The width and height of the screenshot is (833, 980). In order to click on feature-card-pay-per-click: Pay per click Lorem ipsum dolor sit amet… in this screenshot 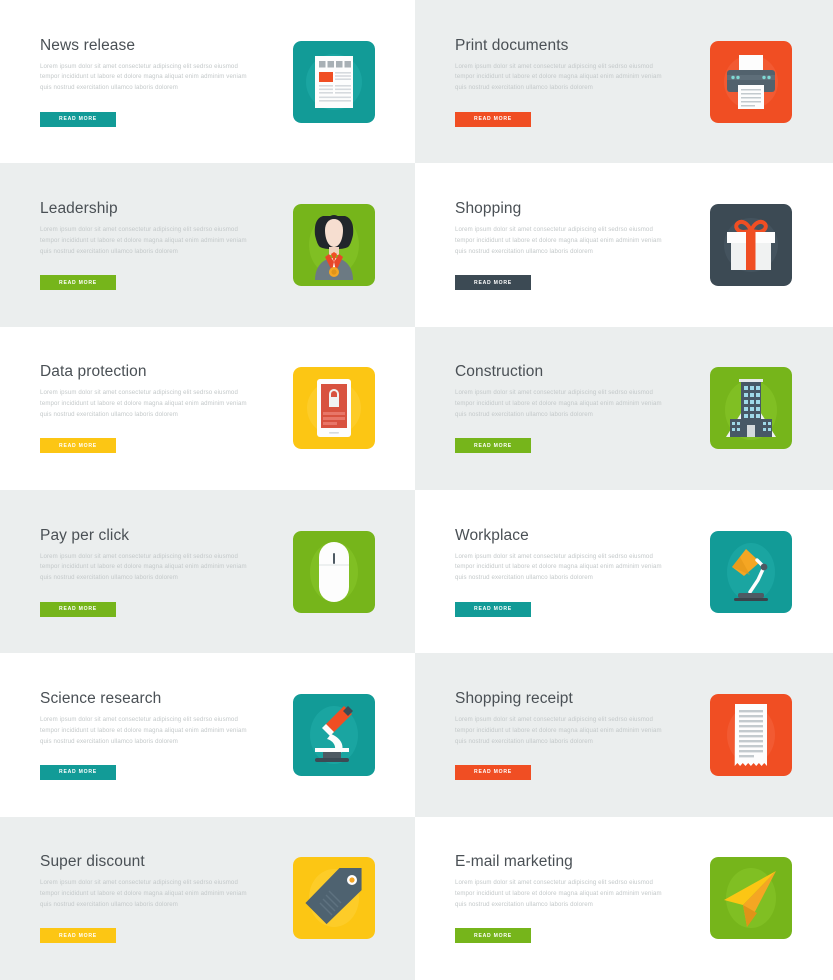, I will do `click(207, 571)`.